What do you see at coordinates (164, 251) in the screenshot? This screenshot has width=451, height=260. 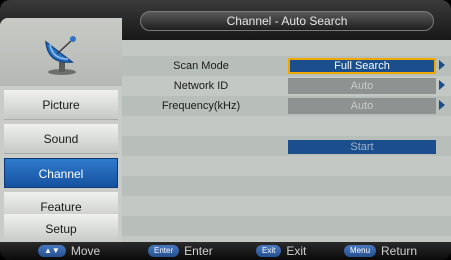 I see `enter-key-icon: Enter` at bounding box center [164, 251].